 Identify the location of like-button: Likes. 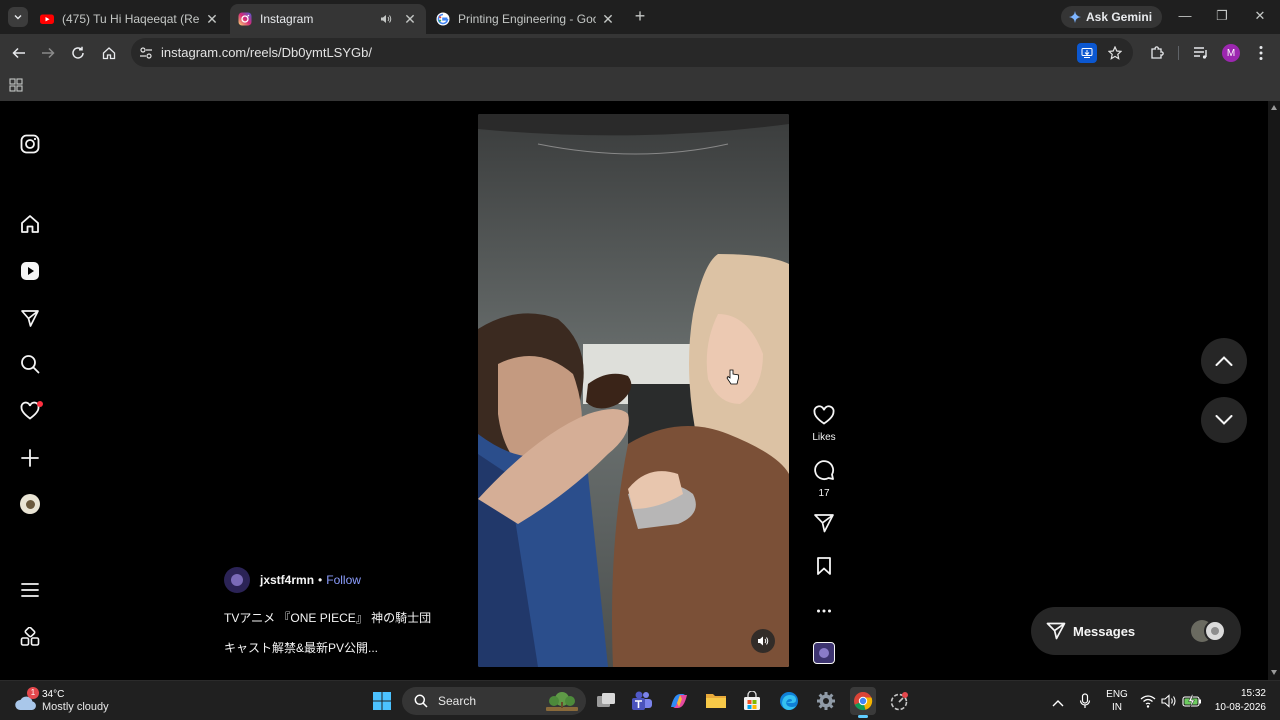
(824, 424).